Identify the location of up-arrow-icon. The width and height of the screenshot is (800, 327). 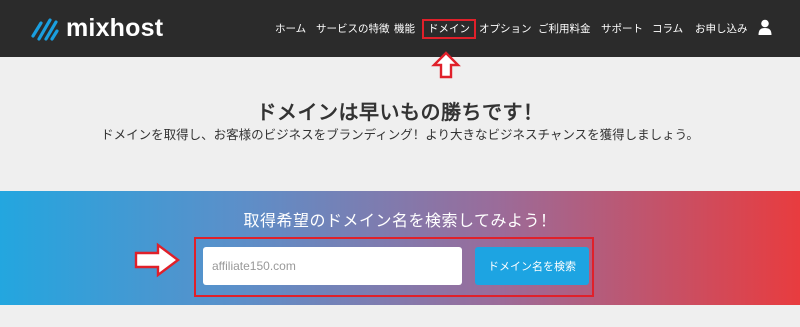
(446, 65).